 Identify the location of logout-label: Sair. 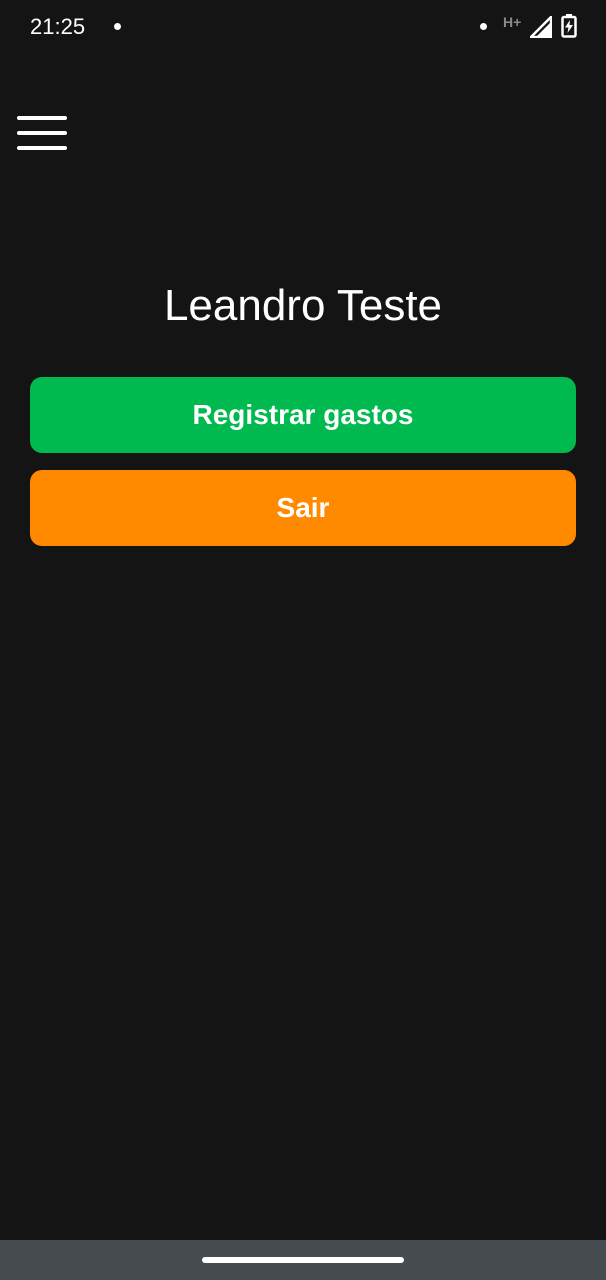
(303, 507).